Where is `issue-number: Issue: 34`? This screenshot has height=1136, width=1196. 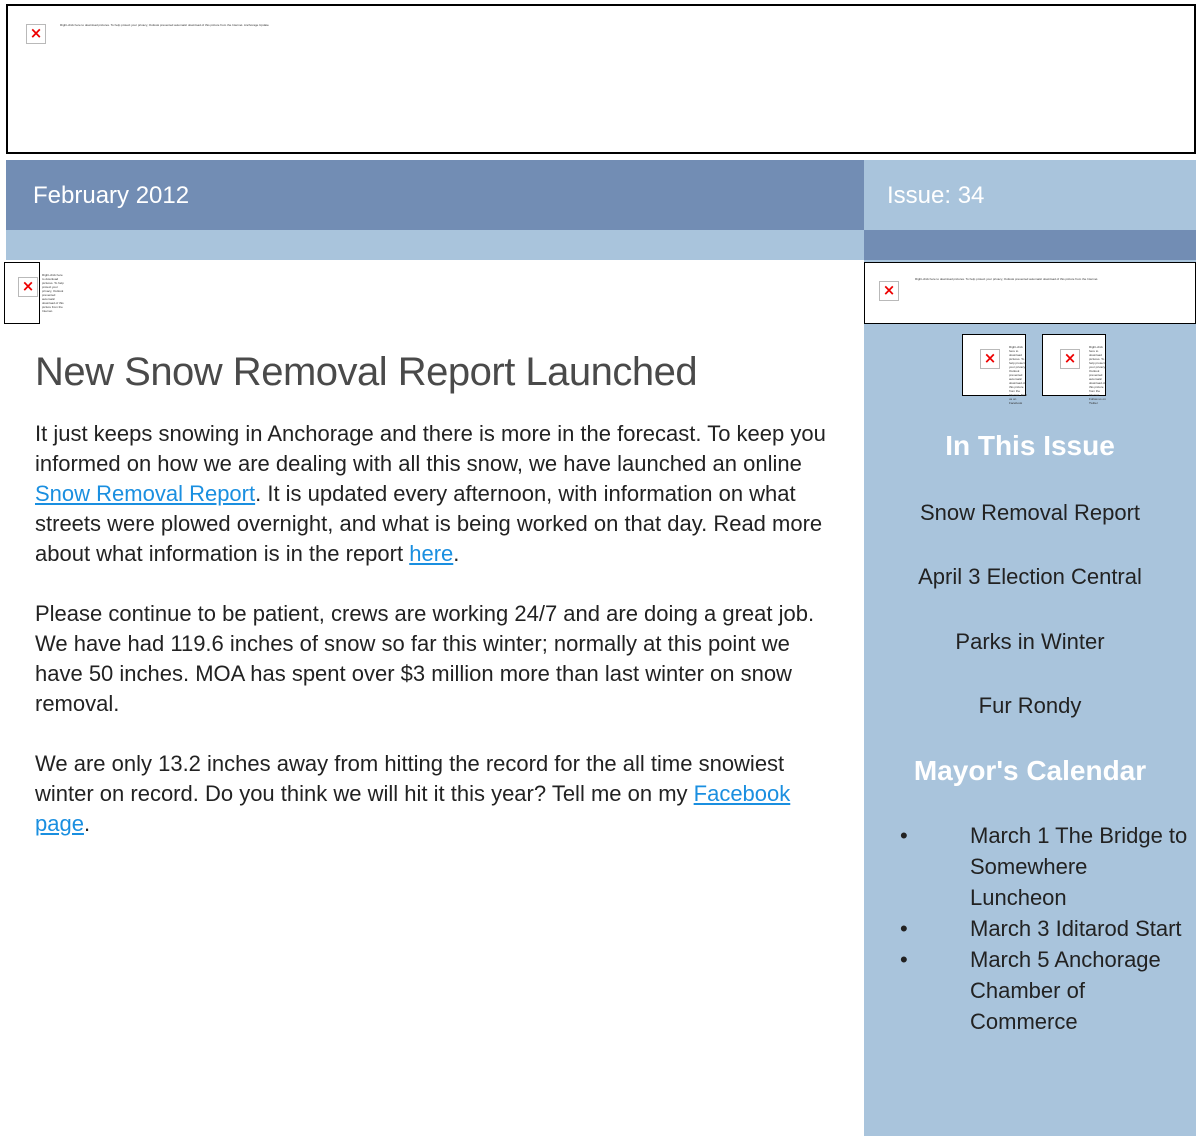 issue-number: Issue: 34 is located at coordinates (936, 195).